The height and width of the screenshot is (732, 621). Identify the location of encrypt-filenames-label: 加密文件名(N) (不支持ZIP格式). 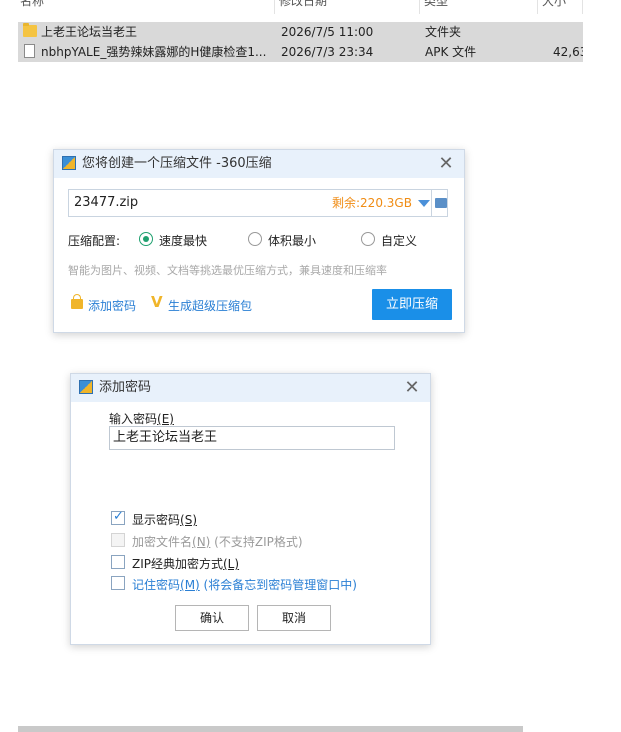
(217, 542).